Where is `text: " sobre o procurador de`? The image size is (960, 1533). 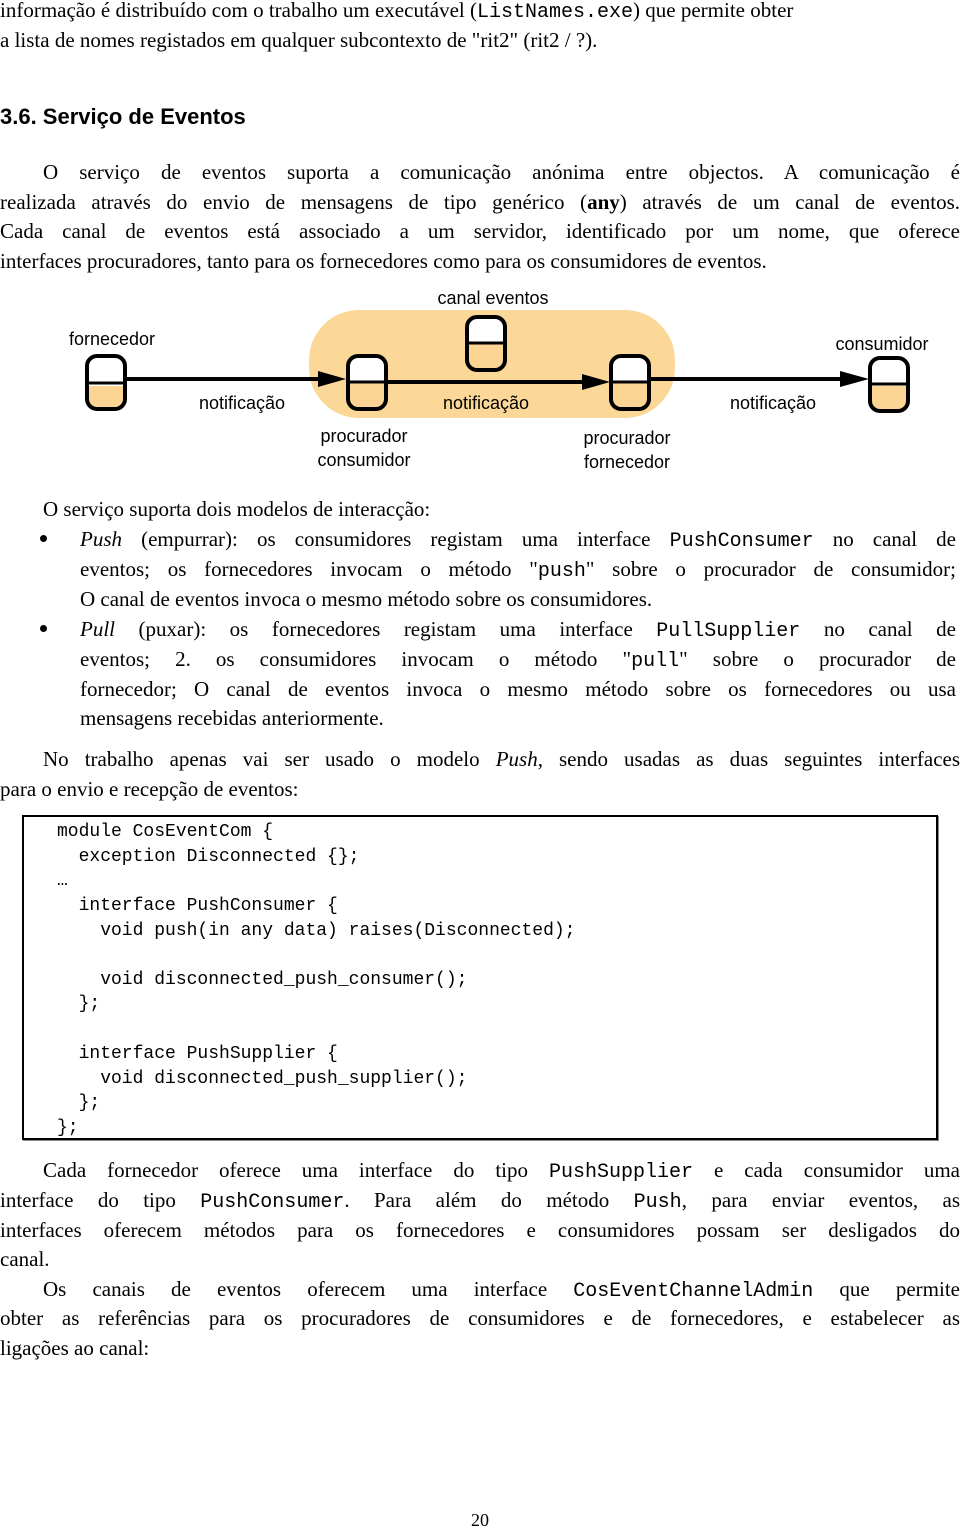 text: " sobre o procurador de is located at coordinates (817, 659).